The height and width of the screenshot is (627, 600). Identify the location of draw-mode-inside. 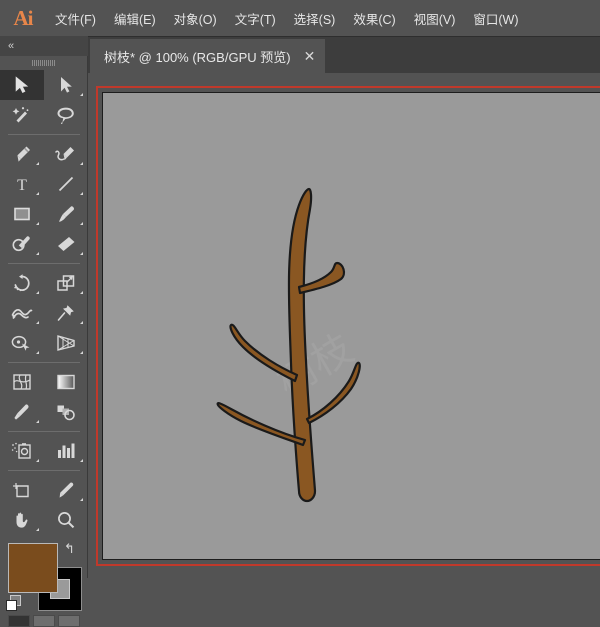
(69, 621).